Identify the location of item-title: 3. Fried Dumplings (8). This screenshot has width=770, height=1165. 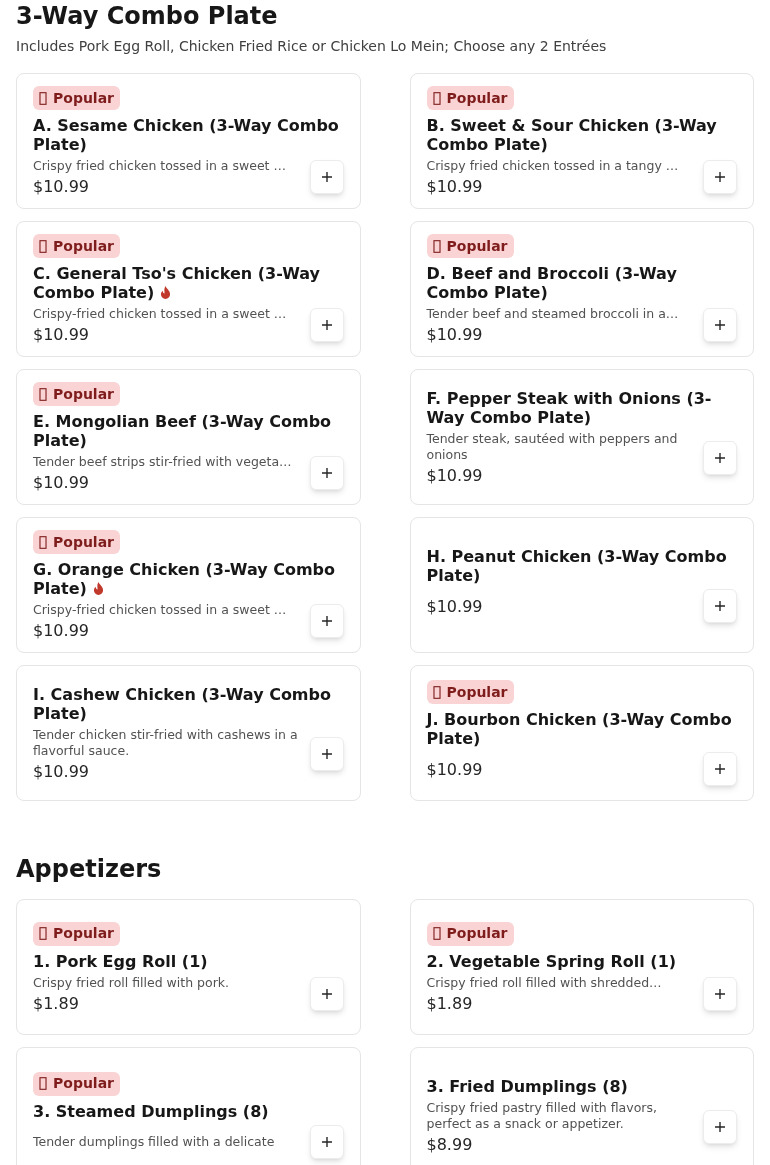
(527, 1086).